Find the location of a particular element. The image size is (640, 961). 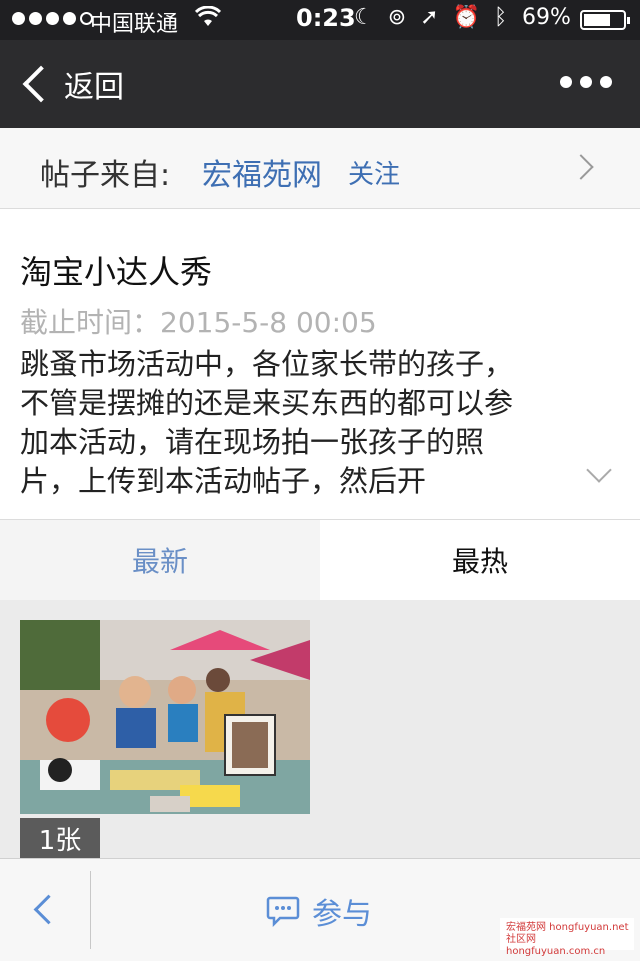

post-source-row: 帖子来自: 宏福苑网 关注 is located at coordinates (320, 168).